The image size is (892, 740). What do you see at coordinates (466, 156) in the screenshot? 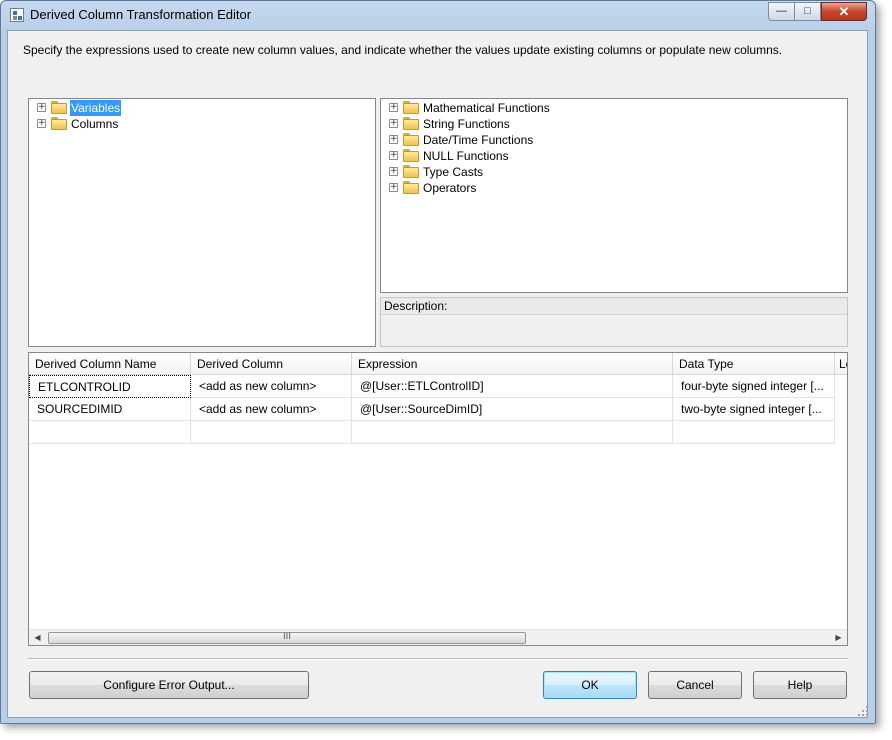
I see `tree-item-label: NULL Functions` at bounding box center [466, 156].